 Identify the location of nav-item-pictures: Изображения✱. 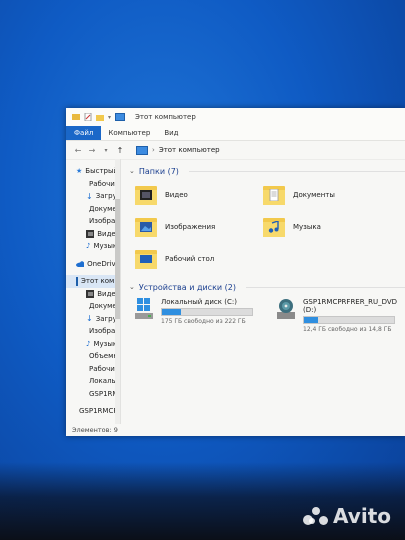
(93, 221).